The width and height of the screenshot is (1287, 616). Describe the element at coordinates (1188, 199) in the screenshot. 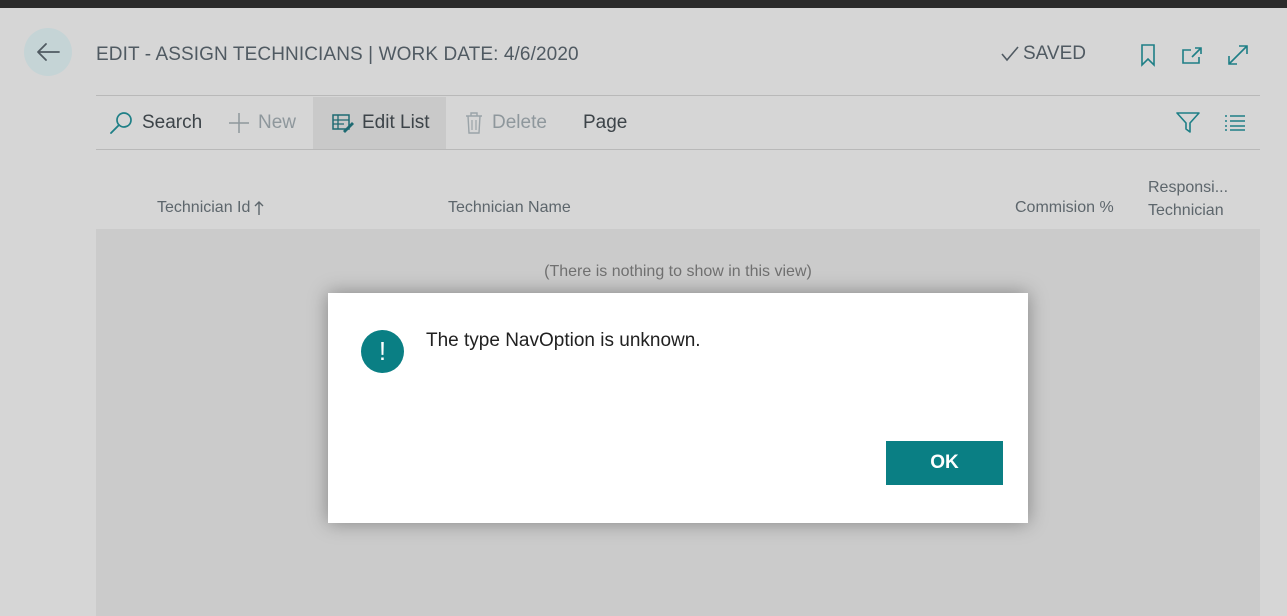

I see `column-header-responsible-technician: Responsi... Technician` at that location.